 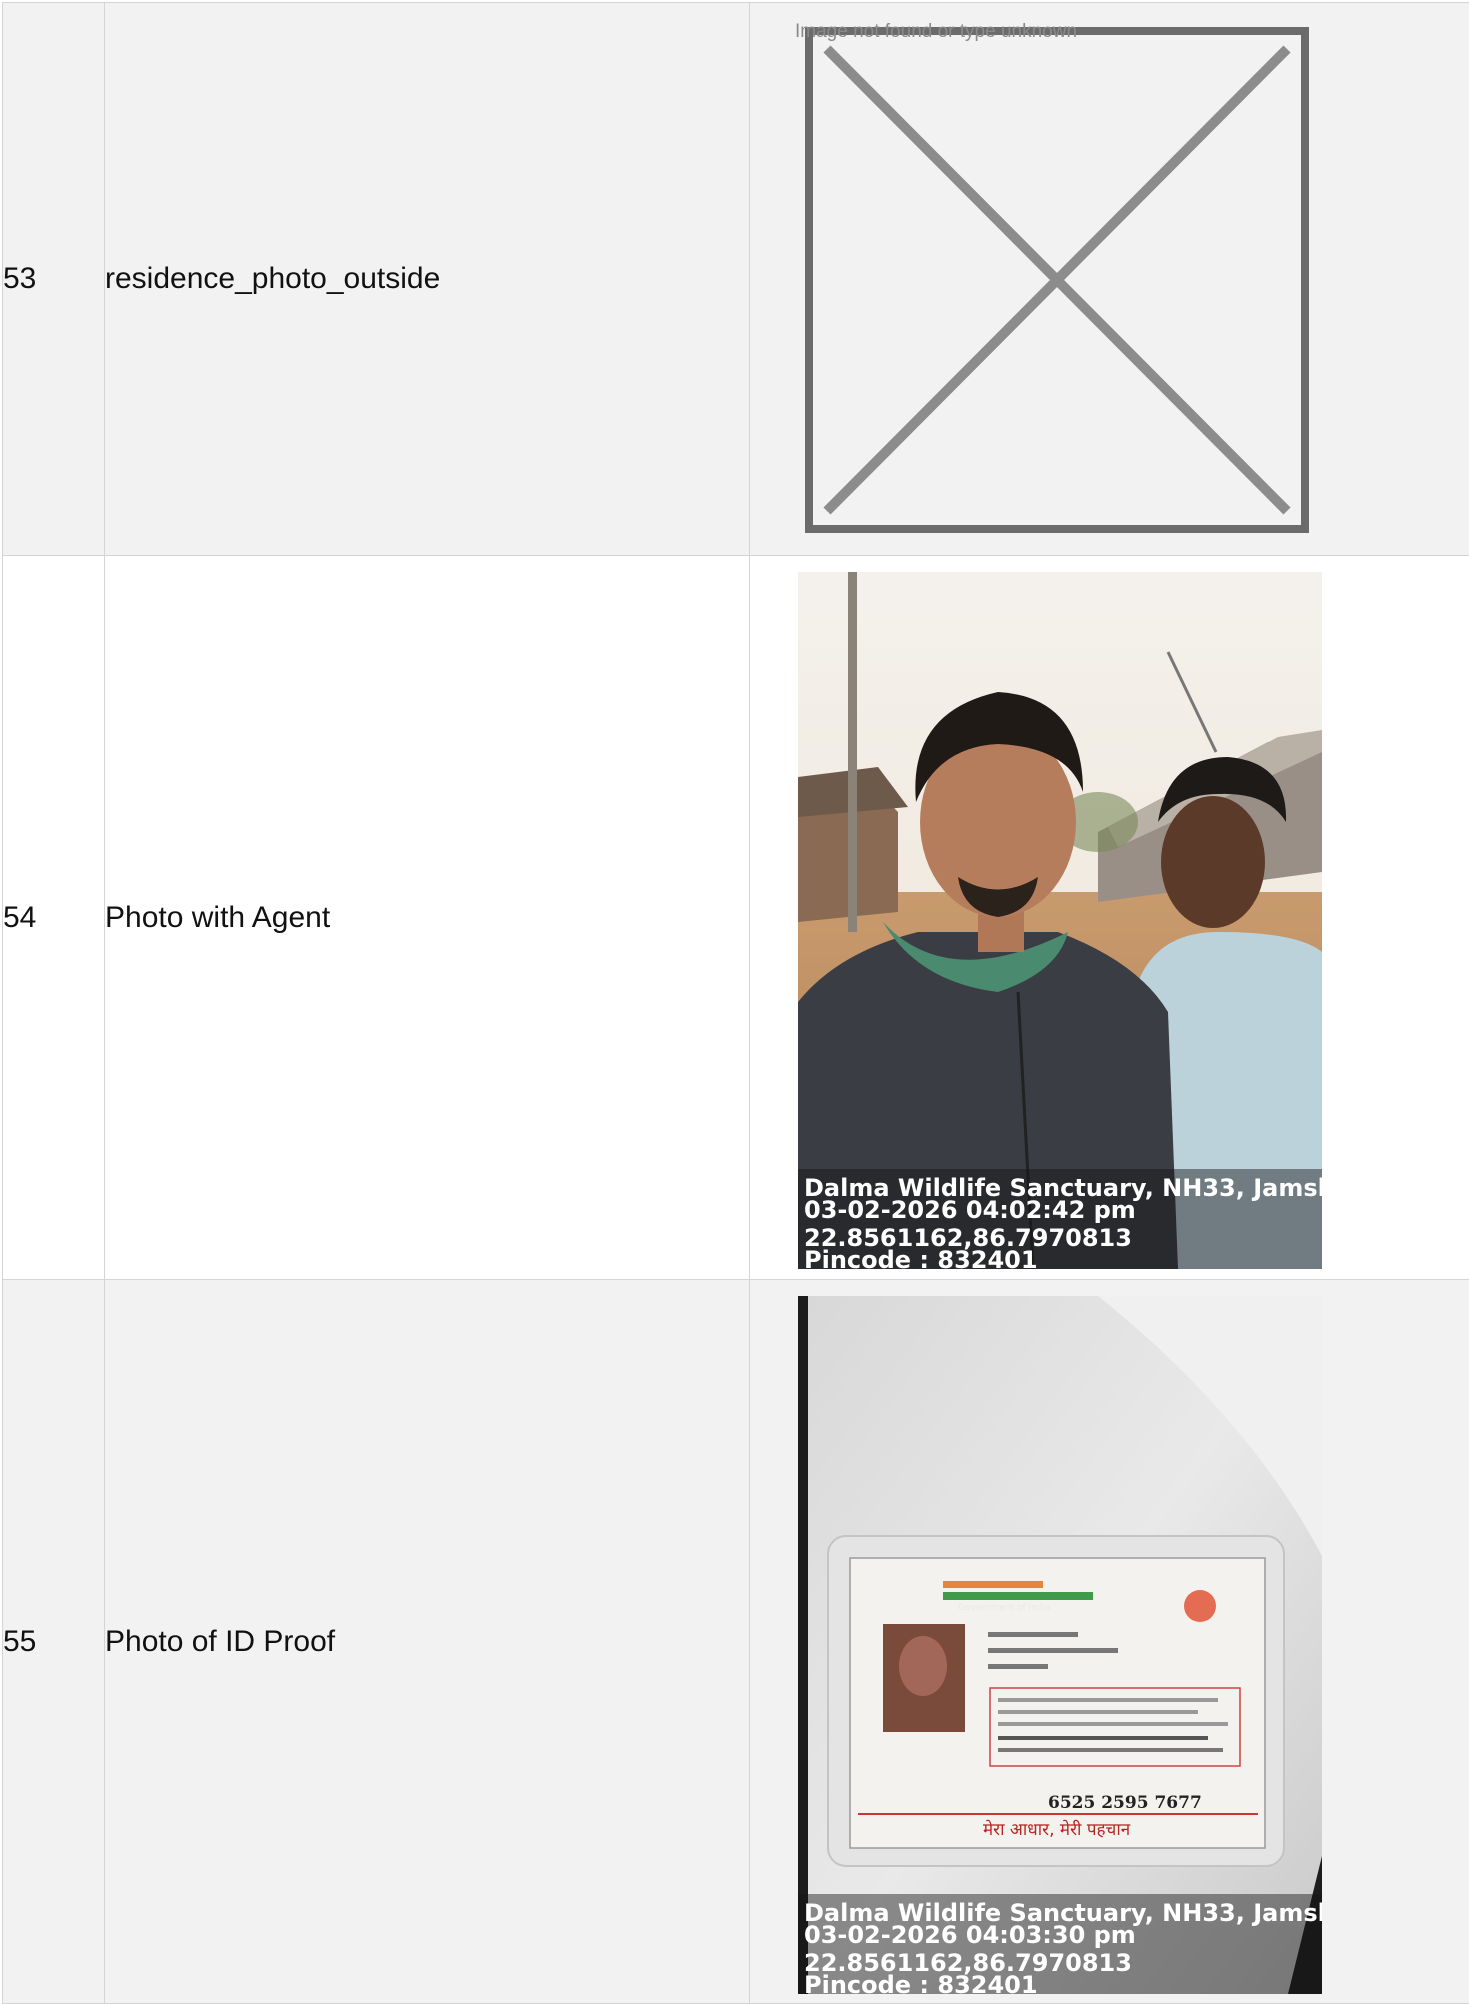 I want to click on image-cell: Image not found or type unknown, so click(x=1109, y=279).